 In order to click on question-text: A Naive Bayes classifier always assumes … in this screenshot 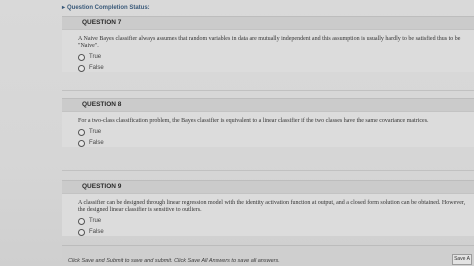, I will do `click(269, 42)`.